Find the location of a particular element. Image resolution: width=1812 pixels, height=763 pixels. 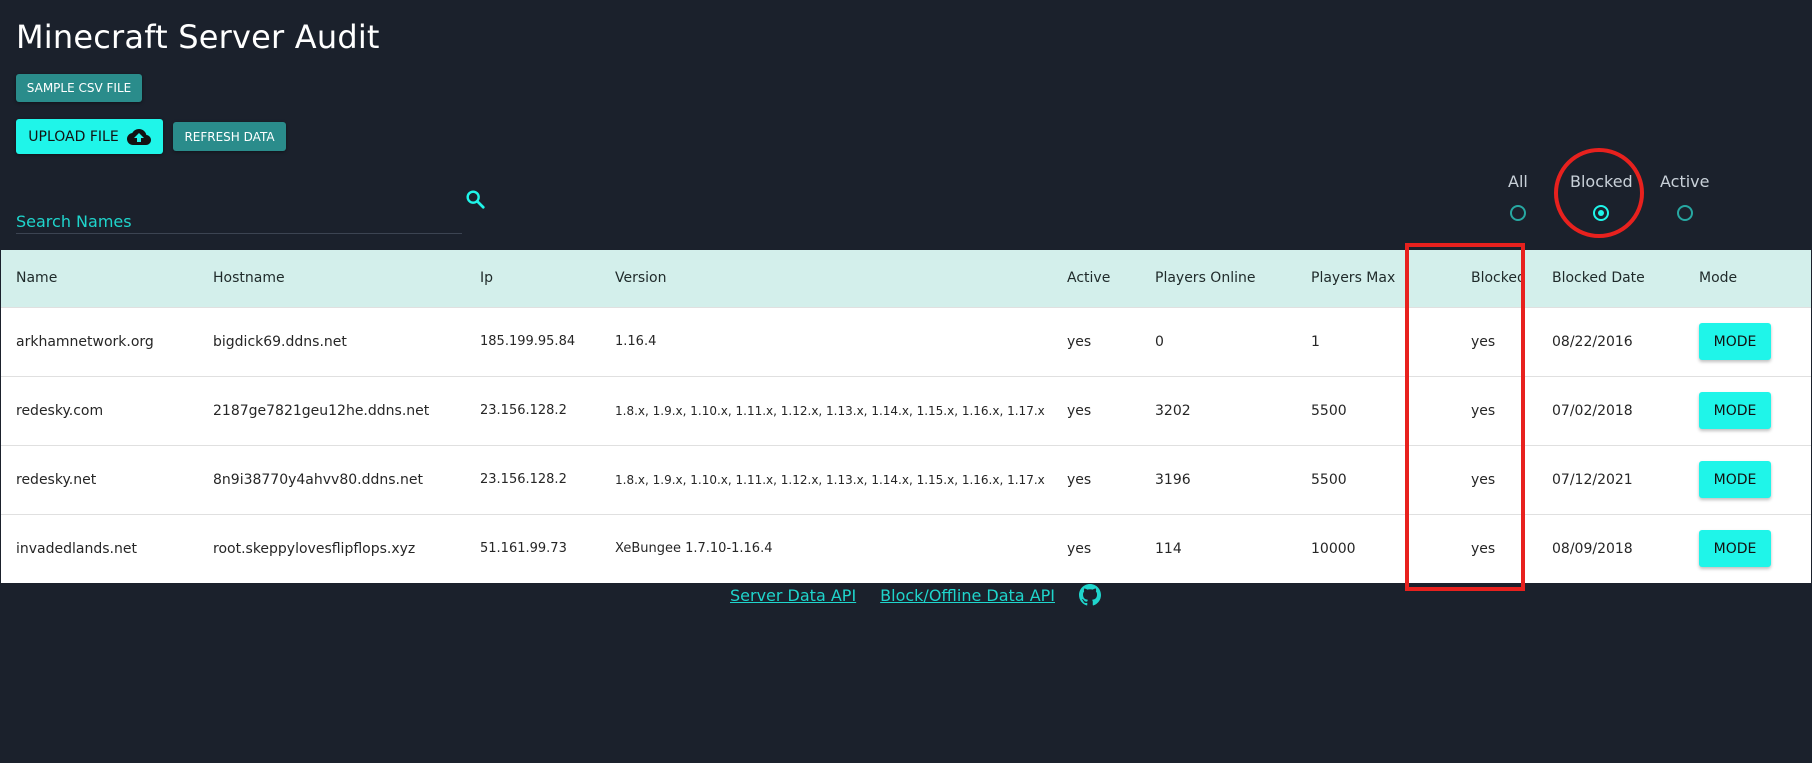

search-field is located at coordinates (239, 209).